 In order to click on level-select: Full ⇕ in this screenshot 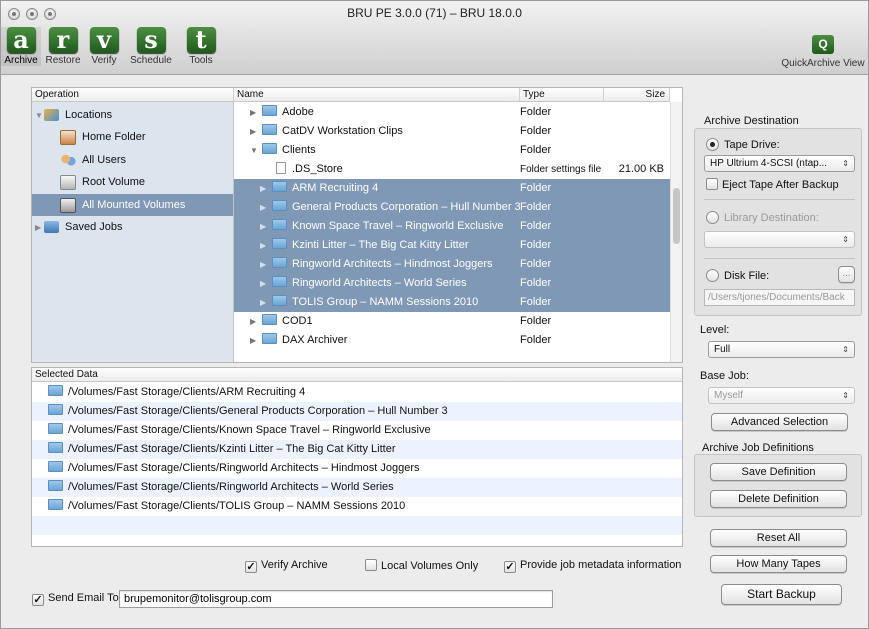, I will do `click(781, 349)`.